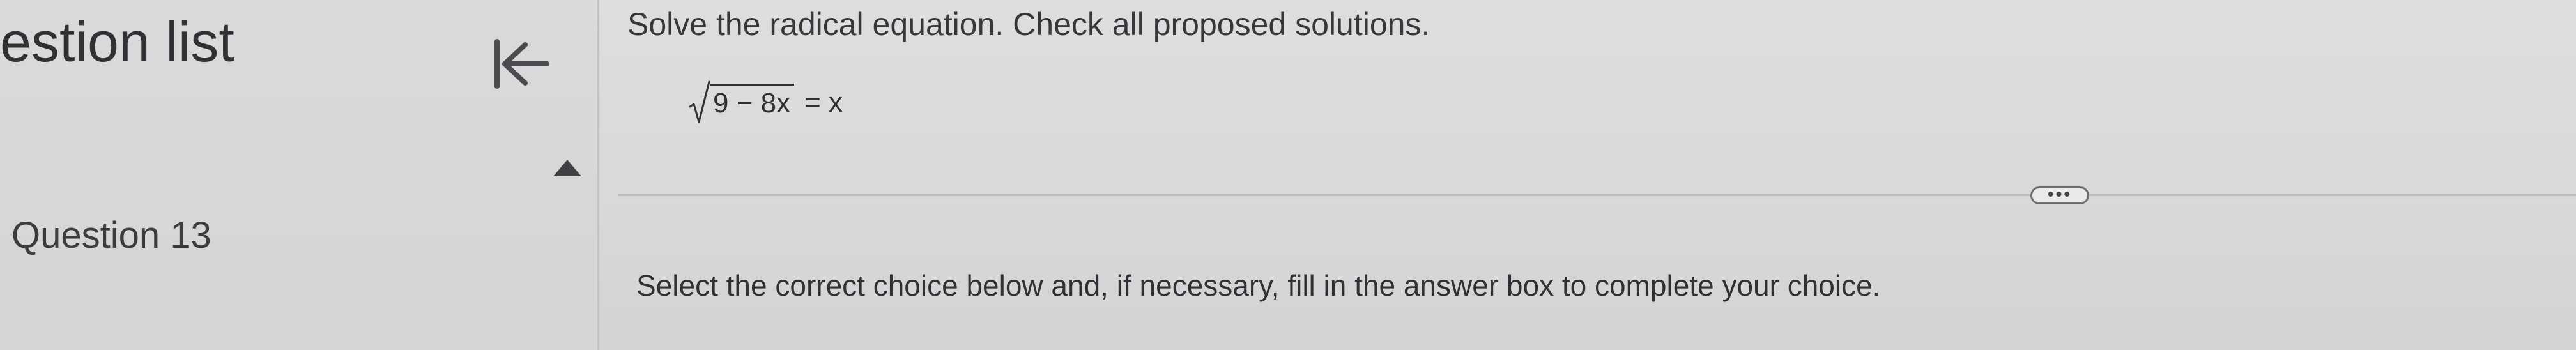 Image resolution: width=2576 pixels, height=350 pixels. I want to click on collapse-left-icon, so click(521, 64).